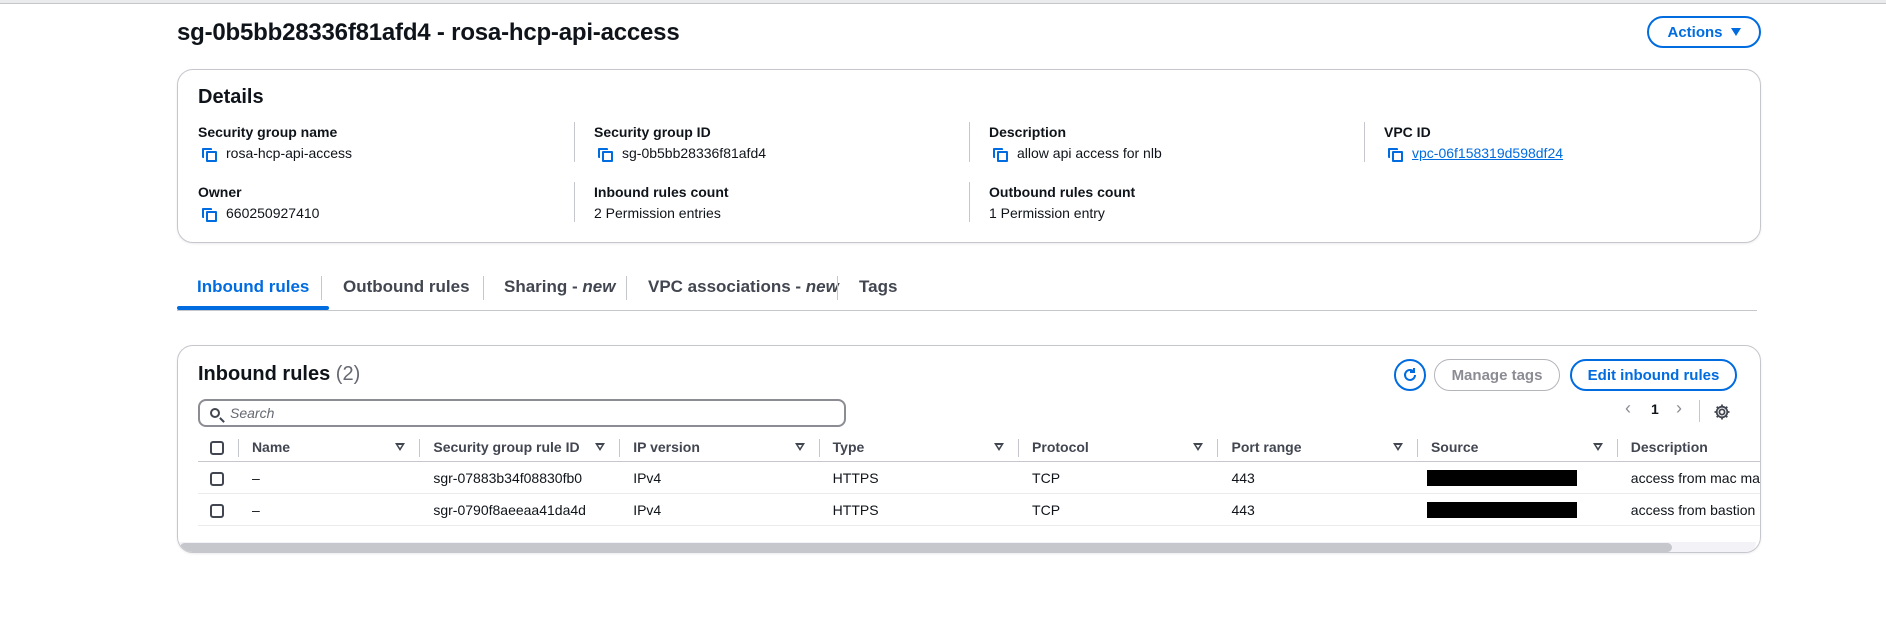 The image size is (1886, 619). I want to click on actions-button: Actions, so click(1704, 32).